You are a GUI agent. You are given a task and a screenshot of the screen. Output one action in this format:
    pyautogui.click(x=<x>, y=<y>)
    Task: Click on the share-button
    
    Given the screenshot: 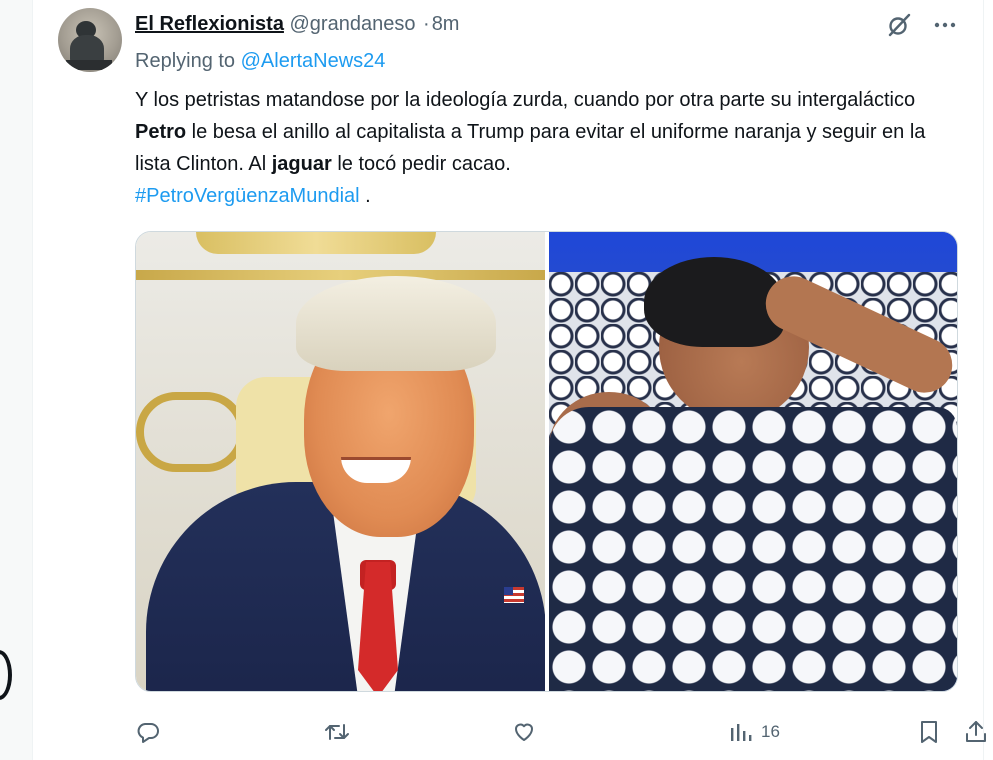 What is the action you would take?
    pyautogui.click(x=976, y=732)
    